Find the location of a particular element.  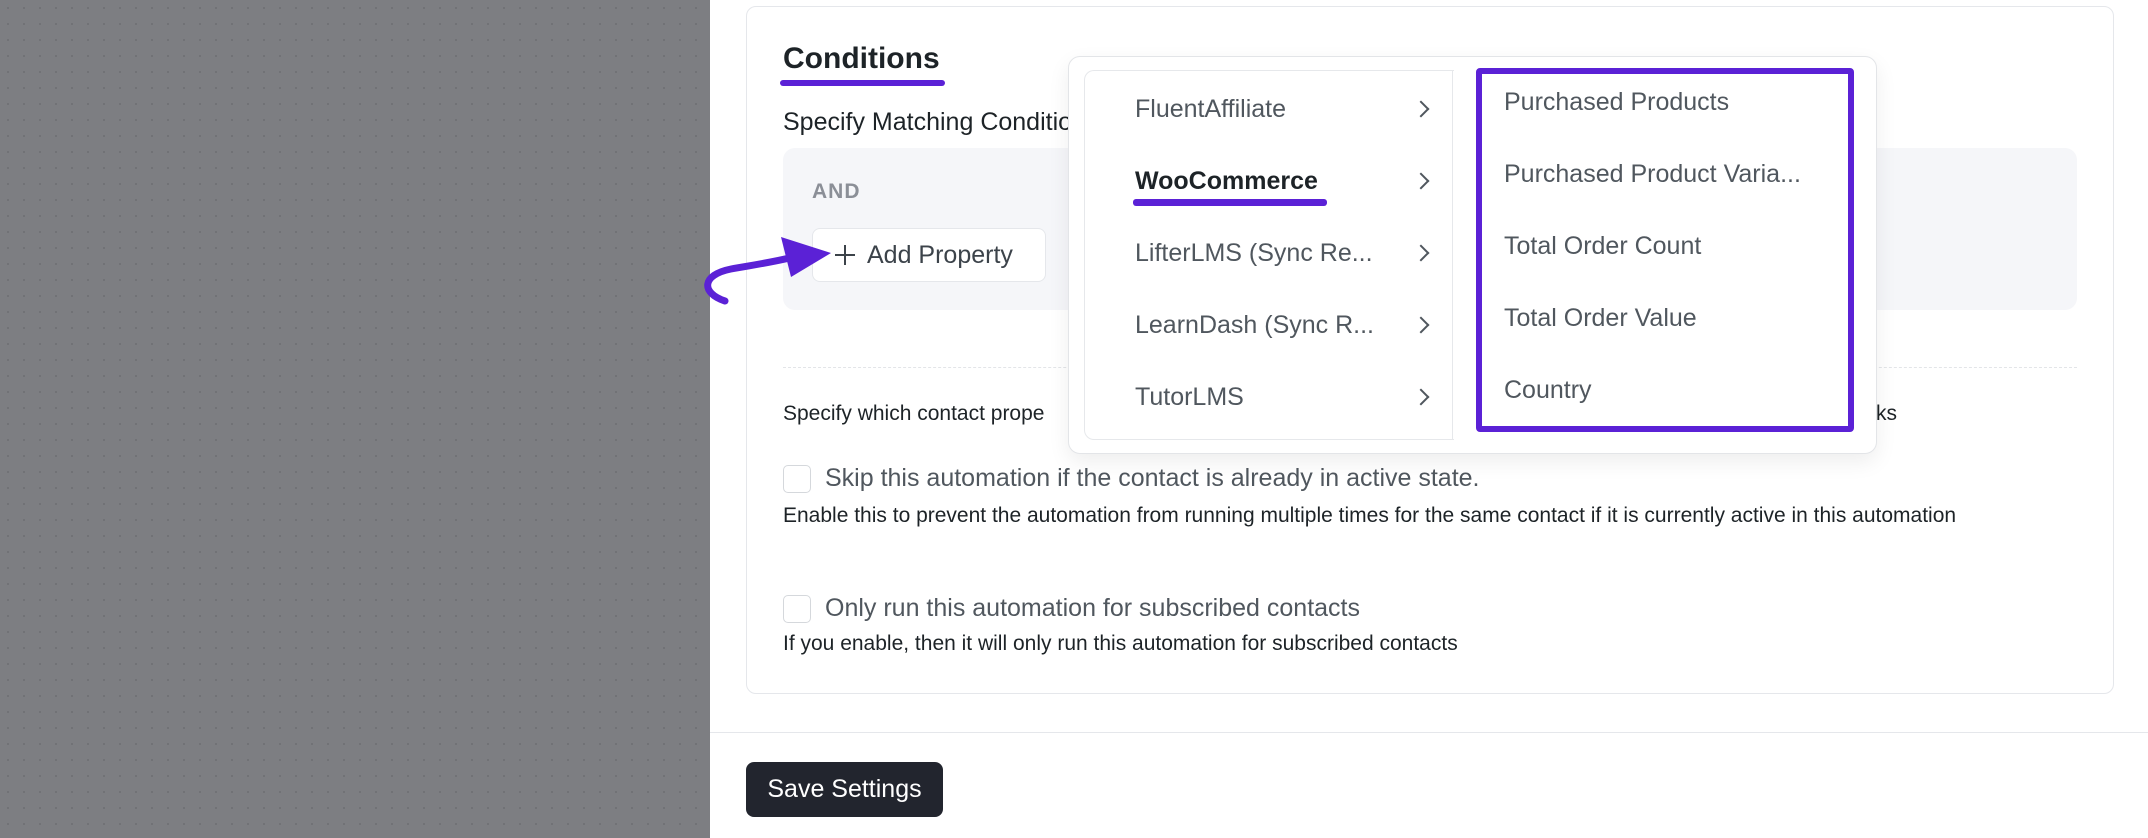

annotation-arrow-icon is located at coordinates (767, 271).